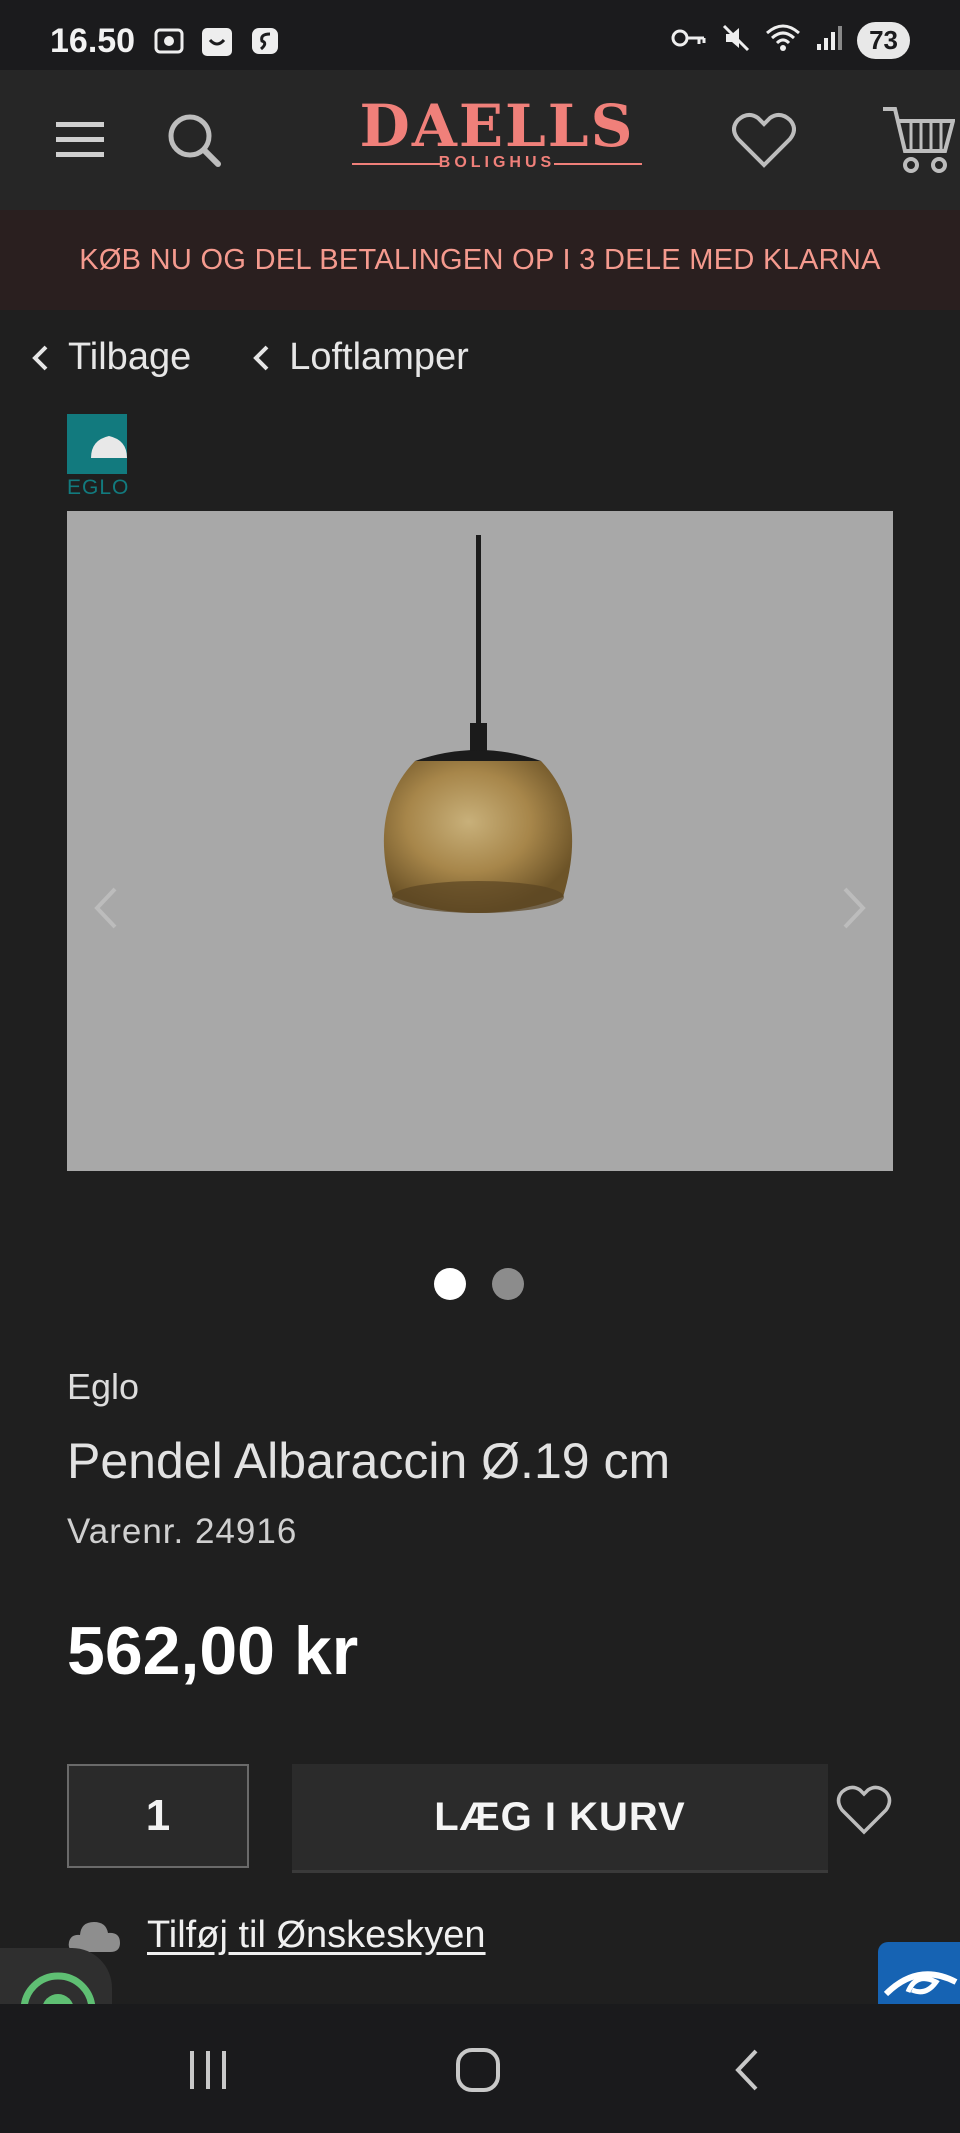 This screenshot has width=960, height=2133. I want to click on breadcrumb: Tilbage Loftlamper, so click(249, 357).